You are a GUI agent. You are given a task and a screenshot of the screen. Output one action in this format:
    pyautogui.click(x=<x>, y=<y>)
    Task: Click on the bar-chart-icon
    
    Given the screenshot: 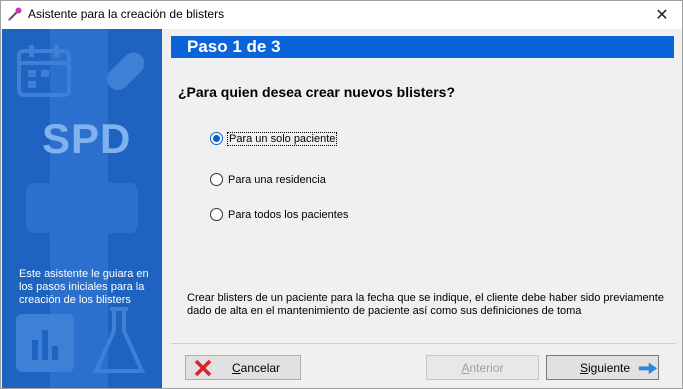 What is the action you would take?
    pyautogui.click(x=45, y=343)
    